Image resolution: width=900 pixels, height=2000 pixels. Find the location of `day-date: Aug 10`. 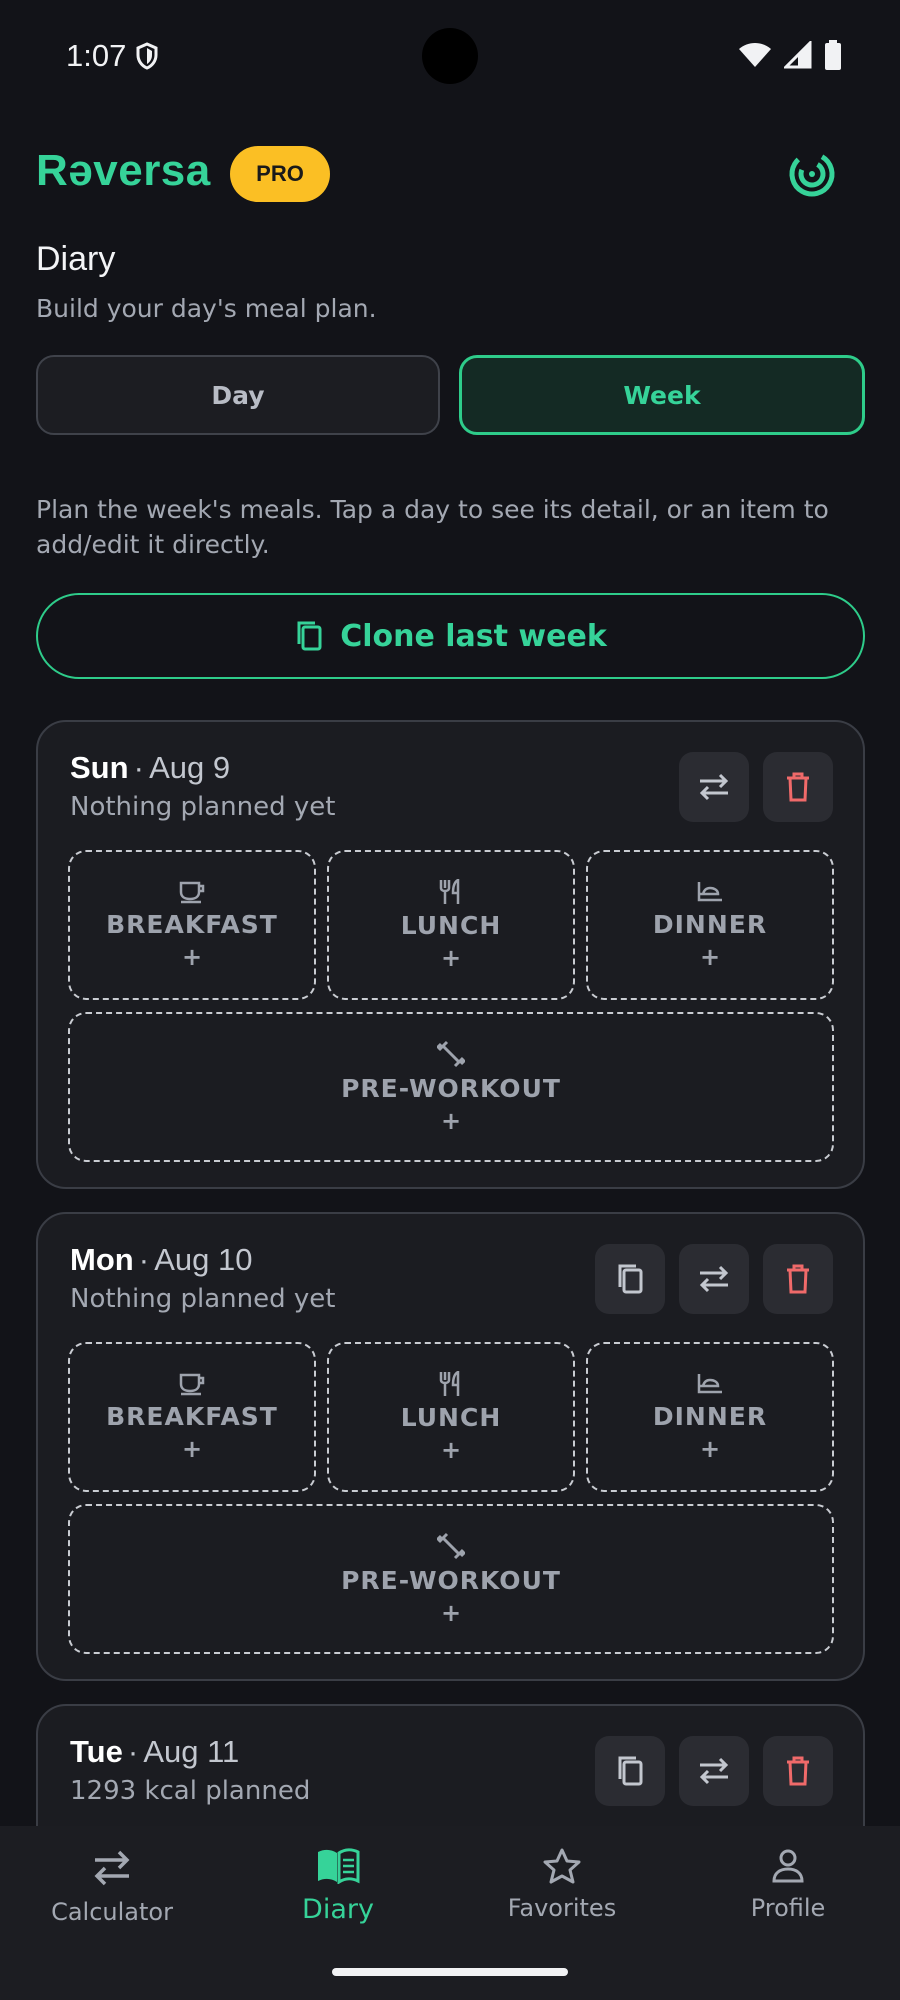

day-date: Aug 10 is located at coordinates (203, 1259).